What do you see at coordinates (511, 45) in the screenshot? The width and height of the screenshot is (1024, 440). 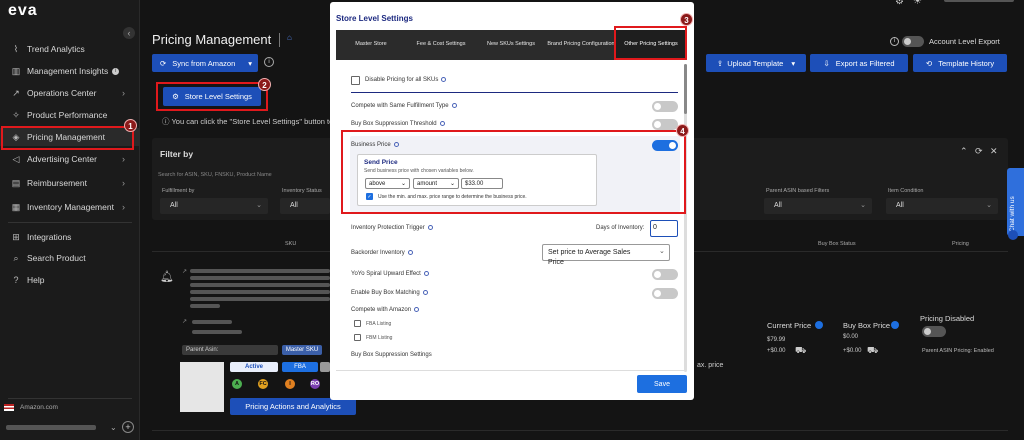 I see `tab-new-skus-settings: New SKUs Settings` at bounding box center [511, 45].